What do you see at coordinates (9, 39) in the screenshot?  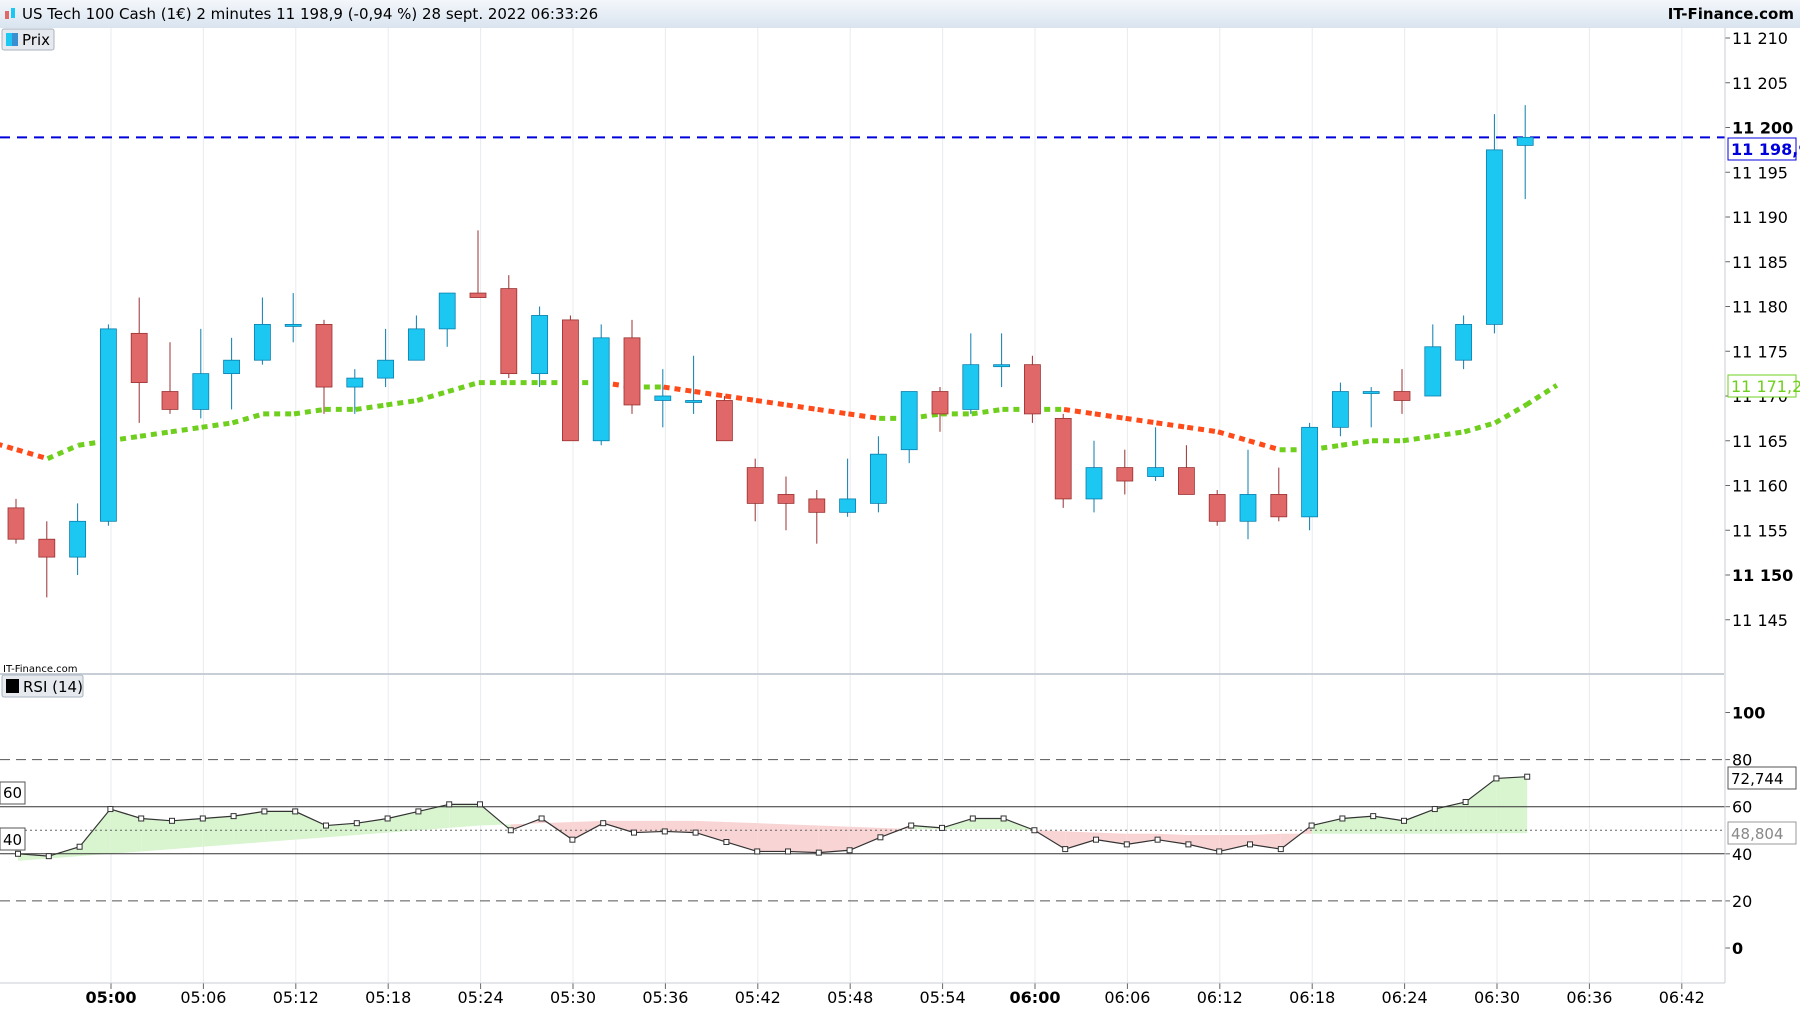 I see `price-legend-icon` at bounding box center [9, 39].